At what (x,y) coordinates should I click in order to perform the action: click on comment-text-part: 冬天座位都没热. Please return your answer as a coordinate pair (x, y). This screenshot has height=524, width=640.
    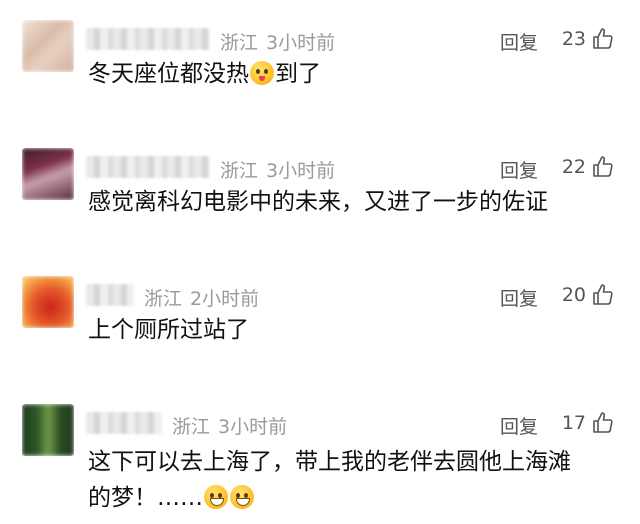
    Looking at the image, I should click on (168, 74).